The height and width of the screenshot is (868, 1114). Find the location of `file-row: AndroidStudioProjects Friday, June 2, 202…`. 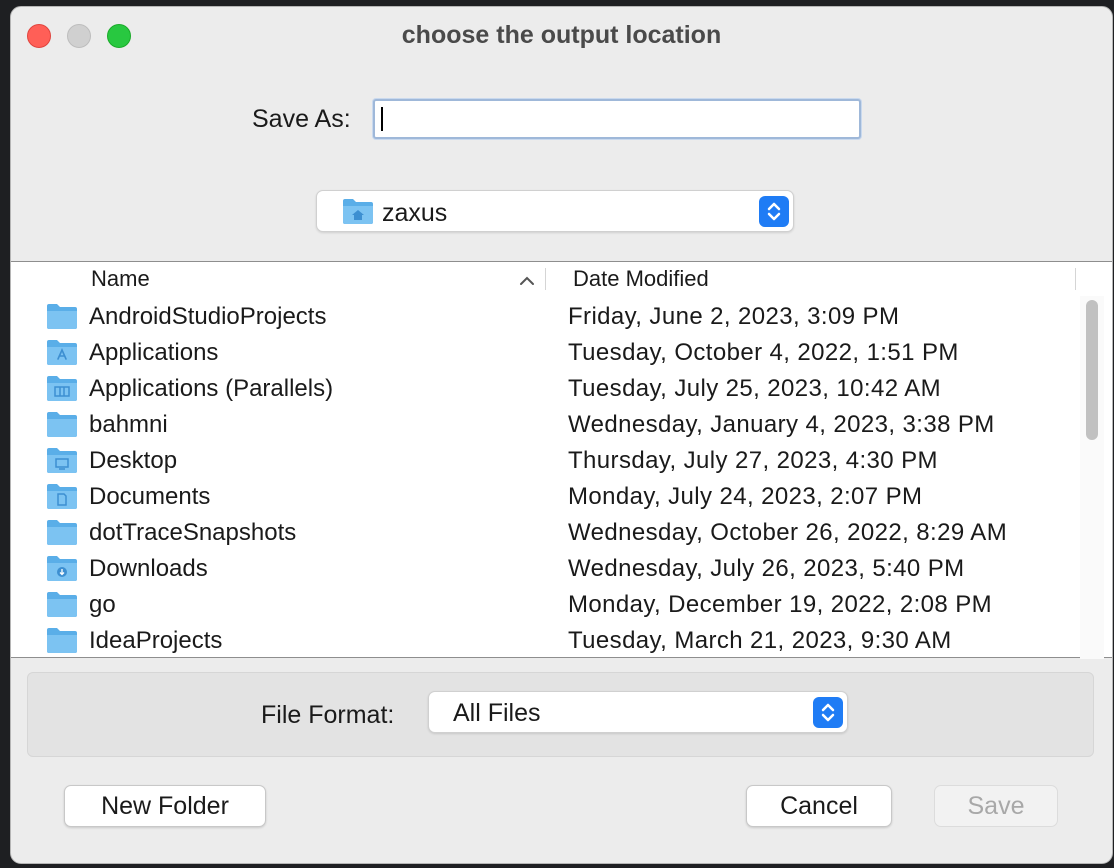

file-row: AndroidStudioProjects Friday, June 2, 202… is located at coordinates (561, 316).